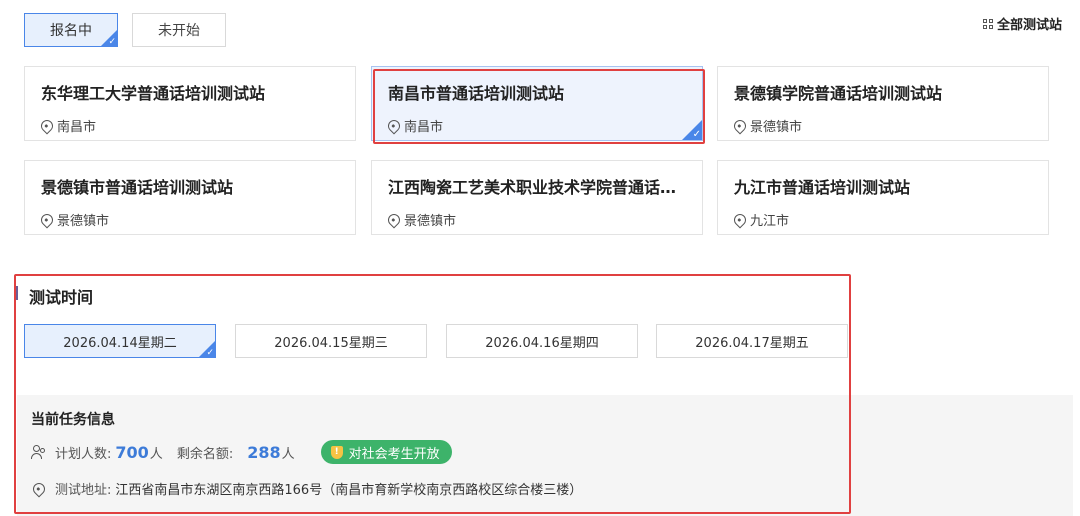  Describe the element at coordinates (822, 187) in the screenshot. I see `station-name: 九江市普通话培训测试站` at that location.